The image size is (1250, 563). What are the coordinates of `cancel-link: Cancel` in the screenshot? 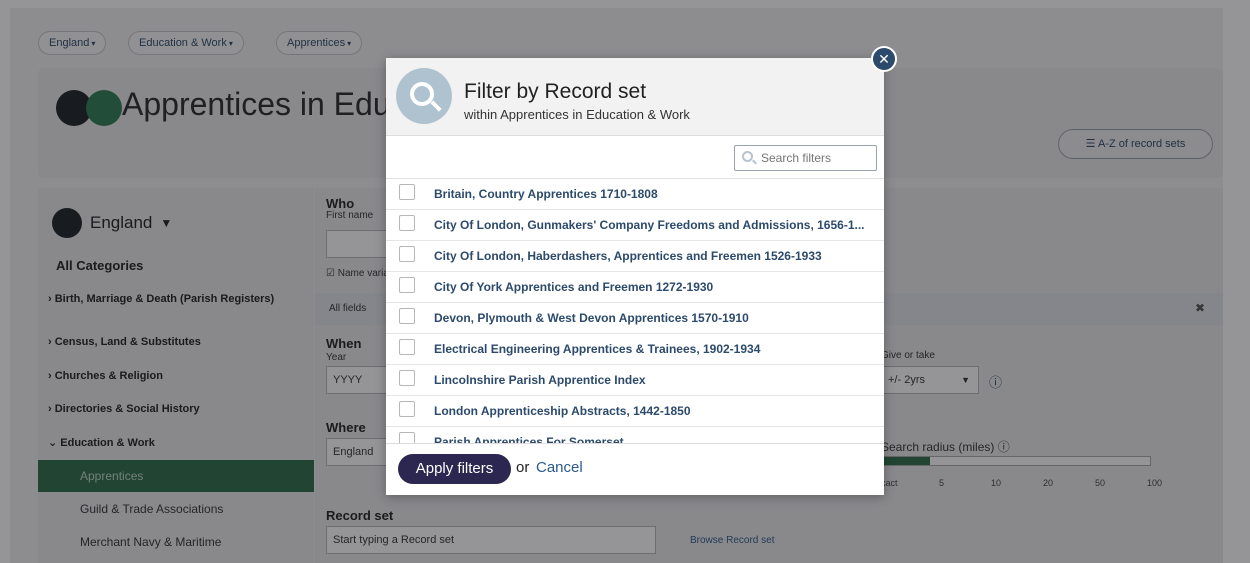 It's located at (559, 467).